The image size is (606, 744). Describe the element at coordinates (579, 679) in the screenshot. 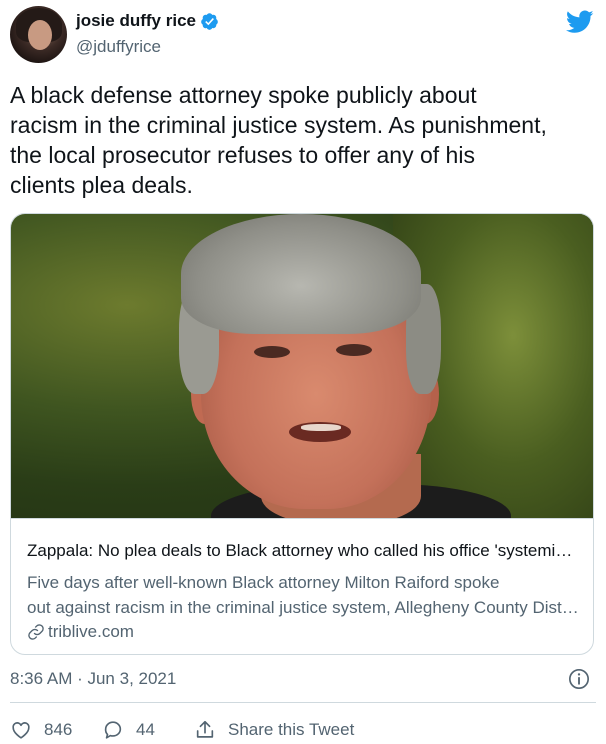

I see `info-icon` at that location.